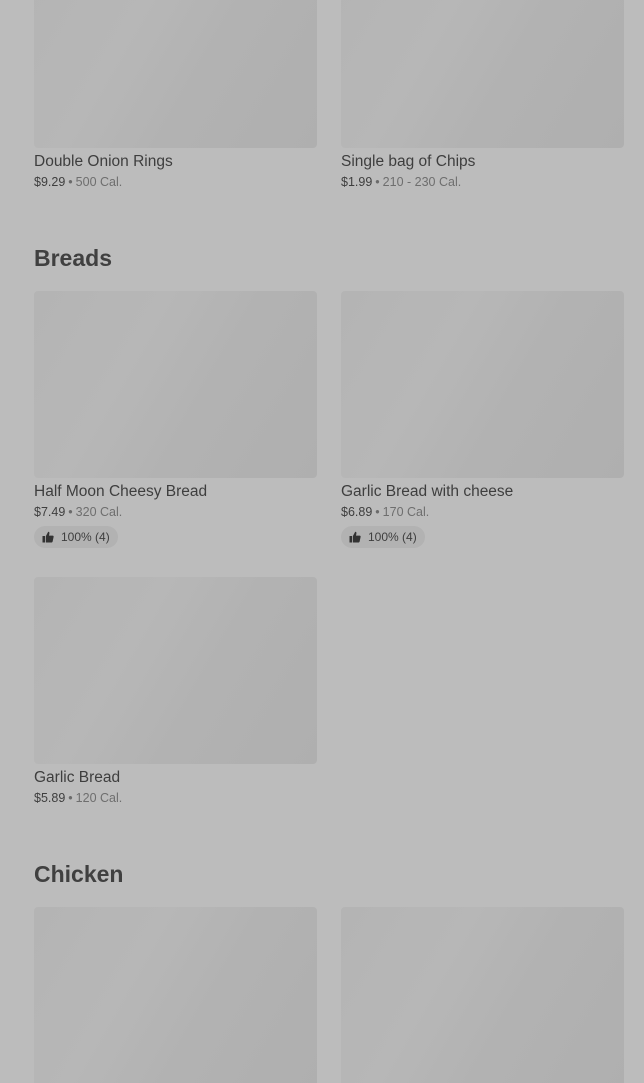 Image resolution: width=644 pixels, height=1083 pixels. Describe the element at coordinates (99, 512) in the screenshot. I see `item-calories: 320 Cal.` at that location.